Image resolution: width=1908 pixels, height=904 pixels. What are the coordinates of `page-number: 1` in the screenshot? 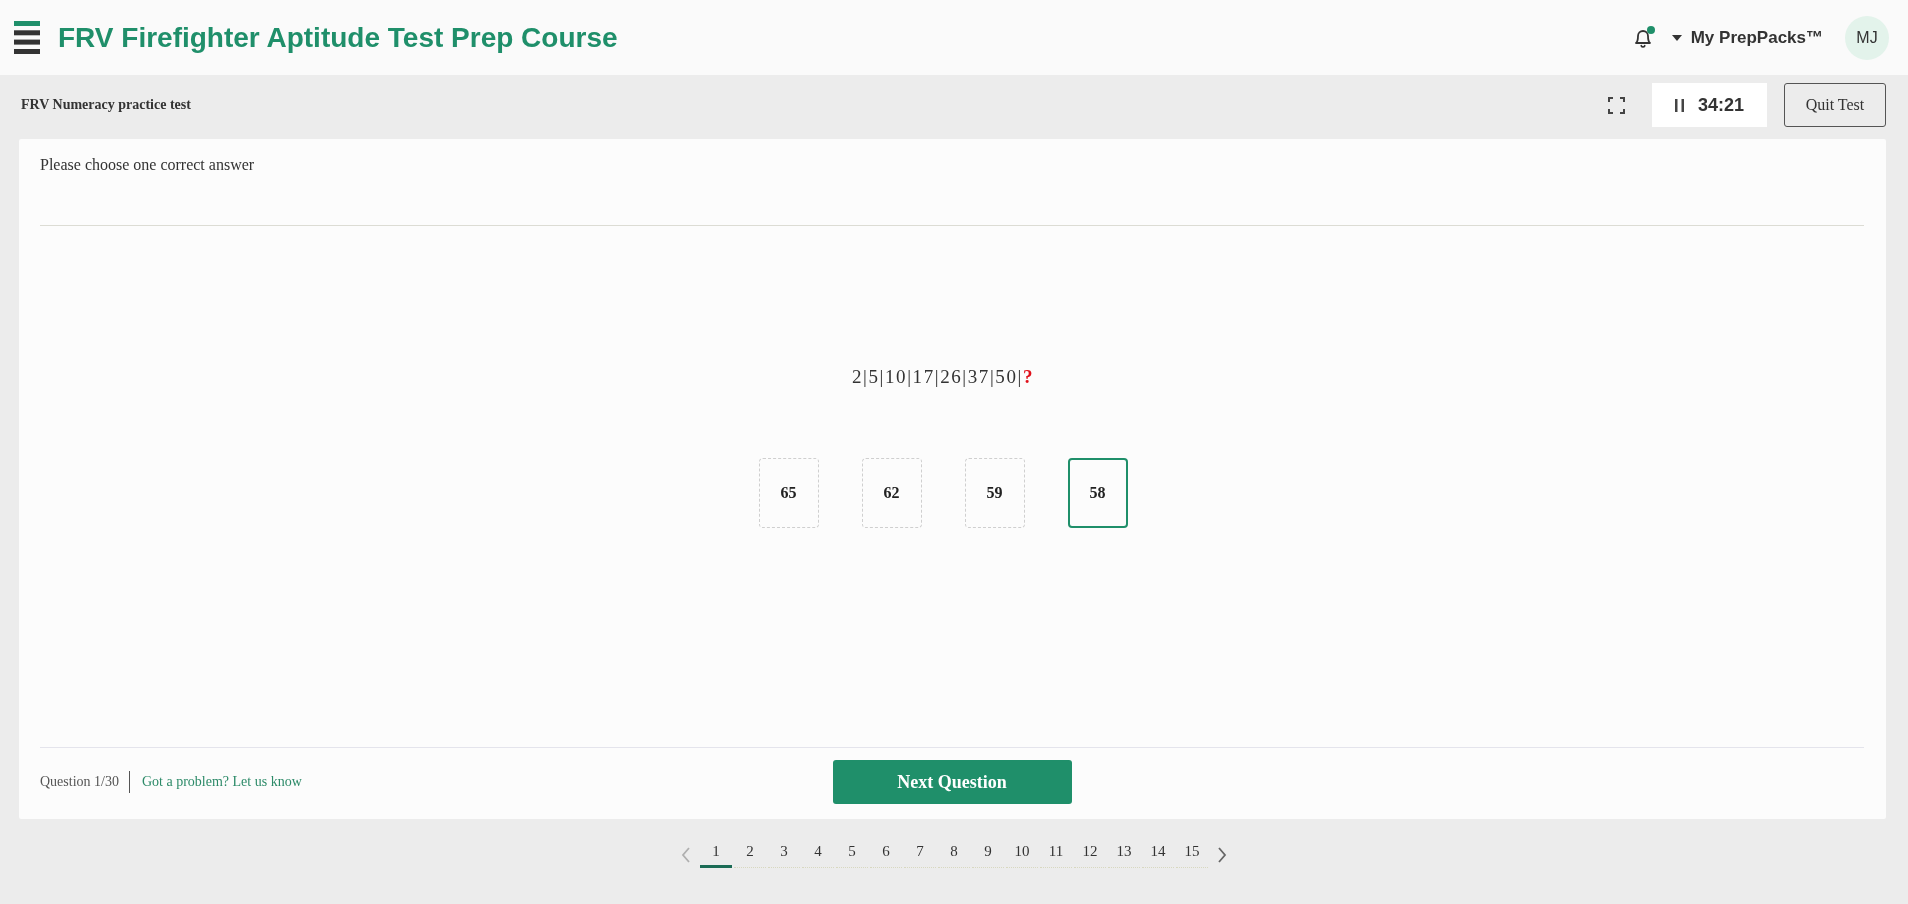 It's located at (716, 854).